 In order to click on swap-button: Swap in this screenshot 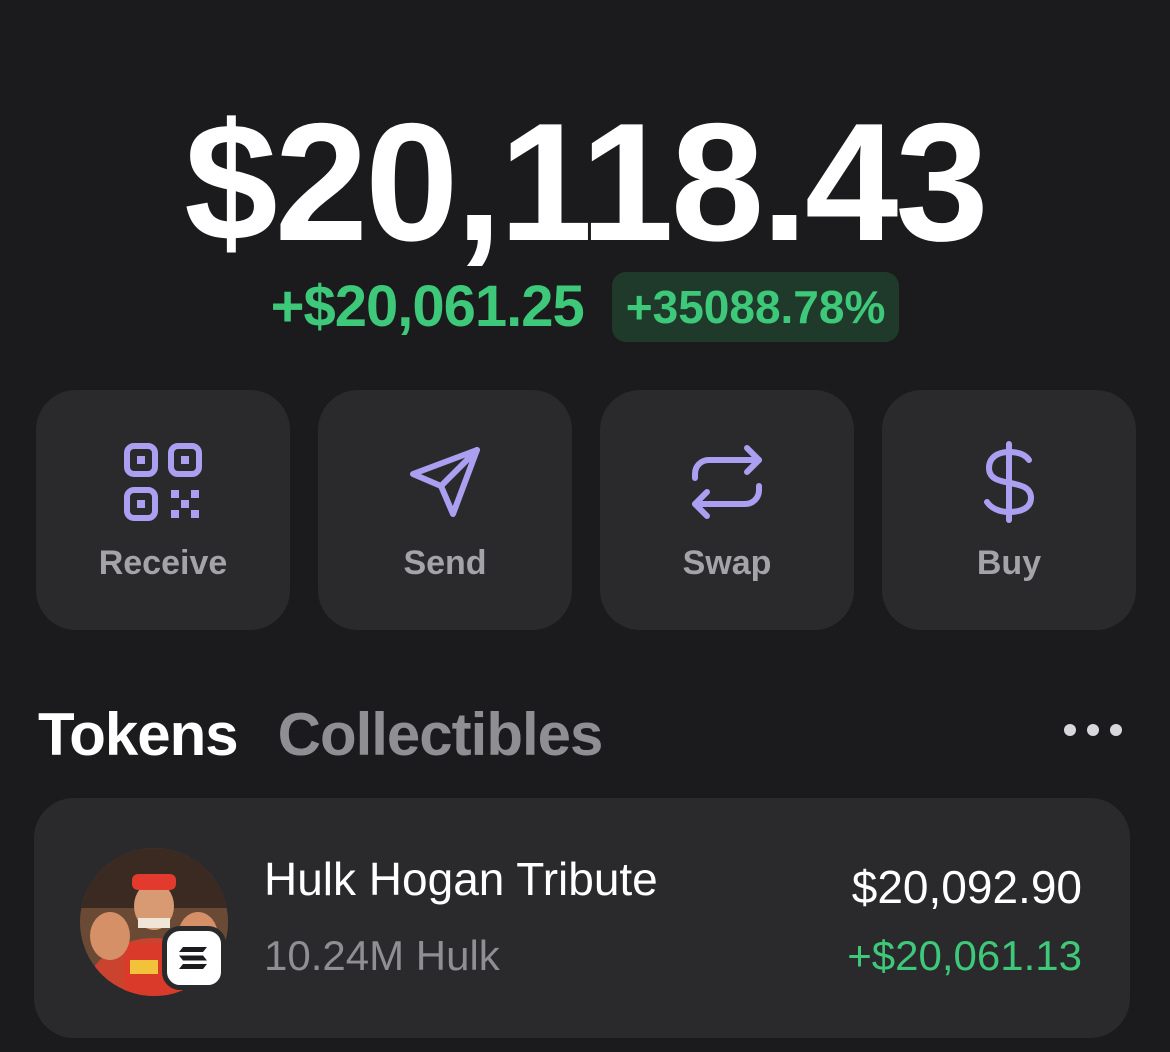, I will do `click(727, 510)`.